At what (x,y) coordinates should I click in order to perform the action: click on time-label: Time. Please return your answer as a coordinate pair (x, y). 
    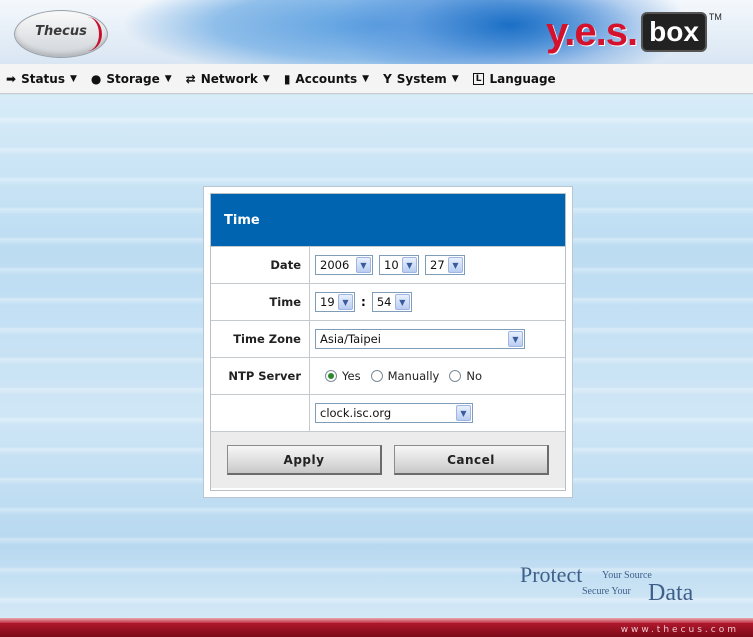
    Looking at the image, I should click on (260, 302).